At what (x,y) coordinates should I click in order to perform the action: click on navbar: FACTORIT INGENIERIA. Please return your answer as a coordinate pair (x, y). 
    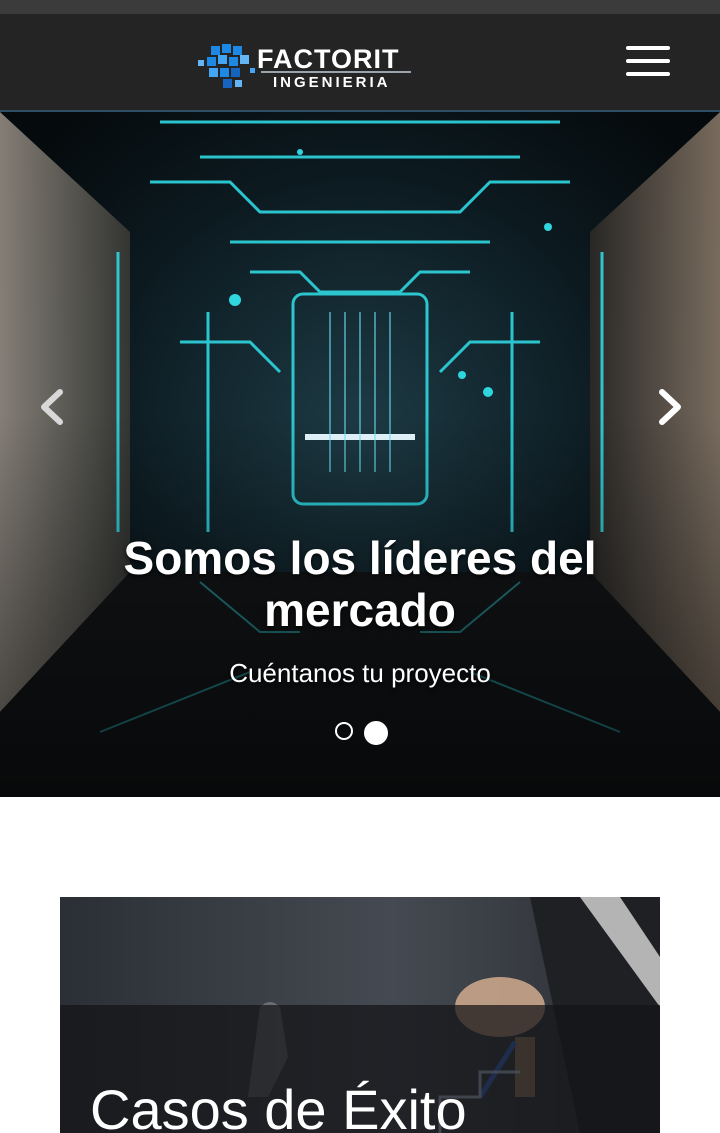
    Looking at the image, I should click on (360, 63).